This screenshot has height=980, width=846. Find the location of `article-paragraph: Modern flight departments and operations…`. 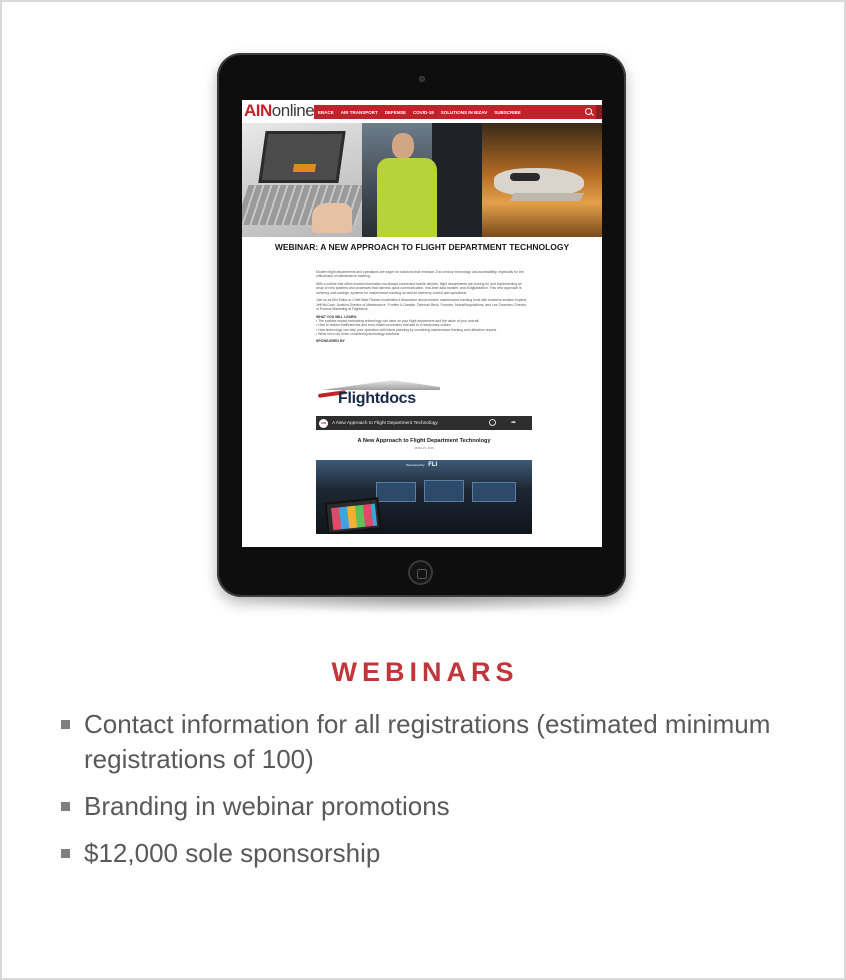

article-paragraph: Modern flight departments and operations… is located at coordinates (420, 274).